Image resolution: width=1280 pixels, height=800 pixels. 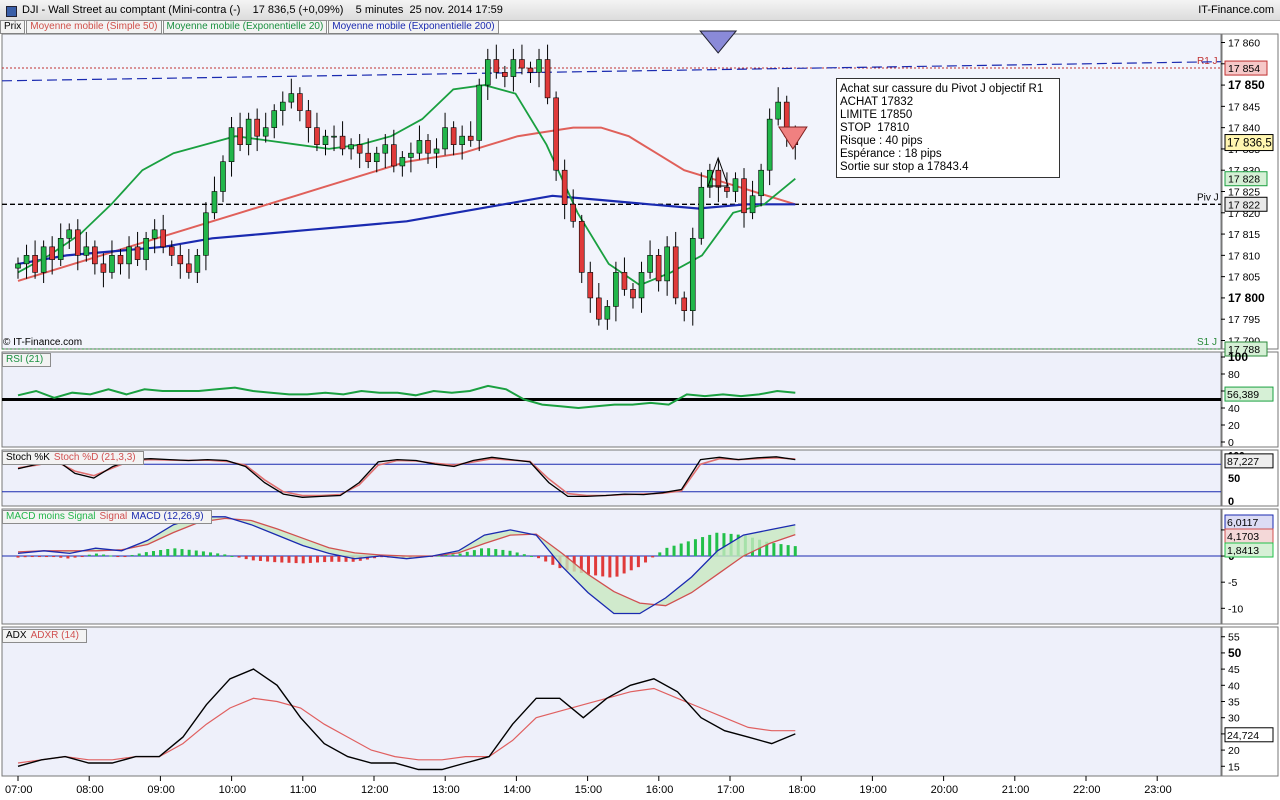 I want to click on x-tick-label: 12:00, so click(x=375, y=790).